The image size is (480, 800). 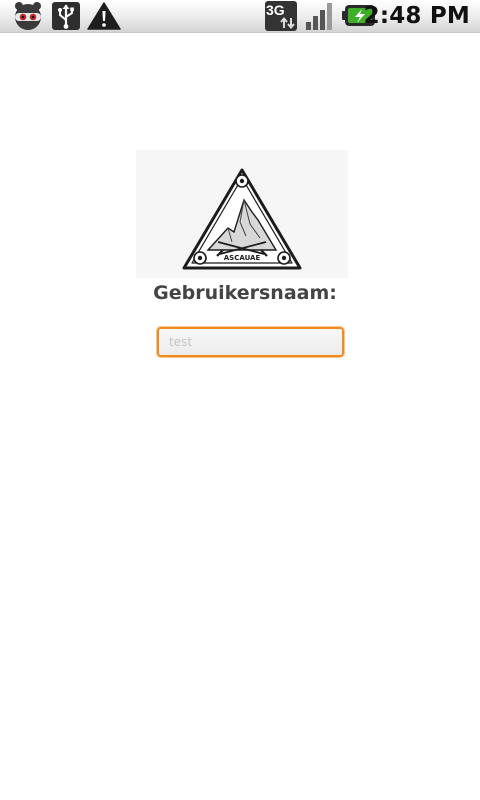 I want to click on username-input, so click(x=250, y=342).